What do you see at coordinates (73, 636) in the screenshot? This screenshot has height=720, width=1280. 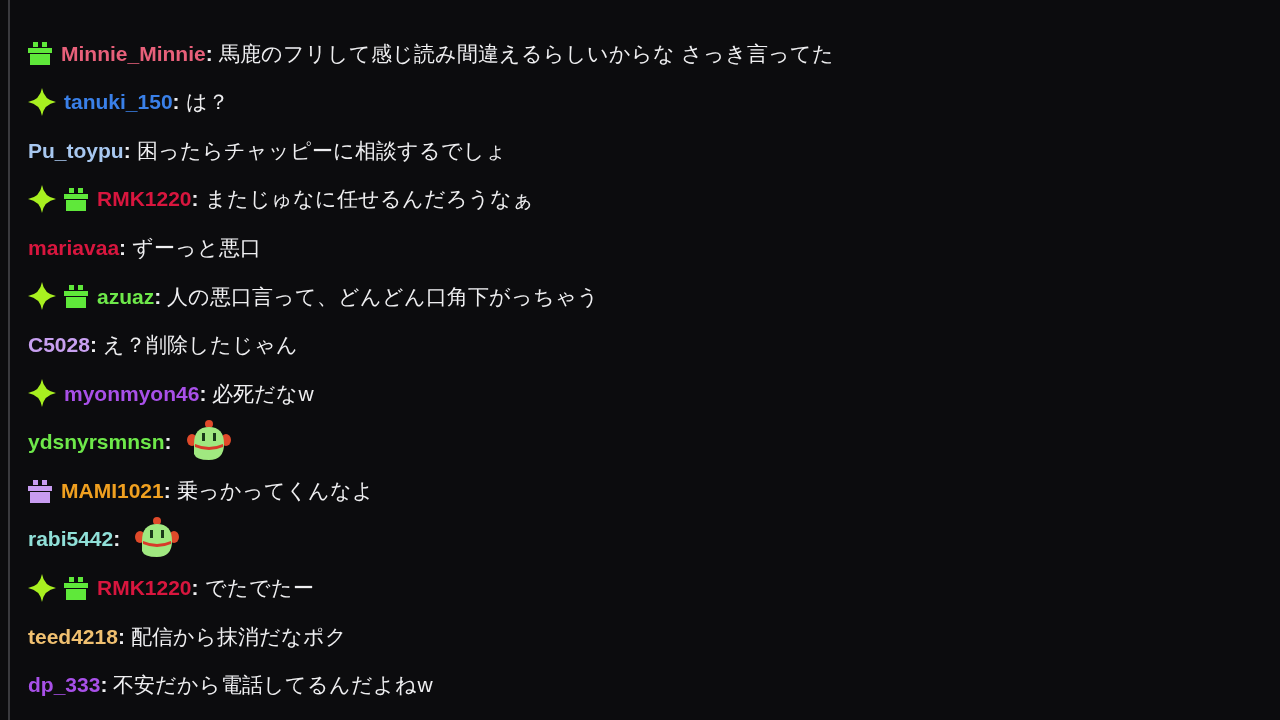 I see `username: teed4218` at bounding box center [73, 636].